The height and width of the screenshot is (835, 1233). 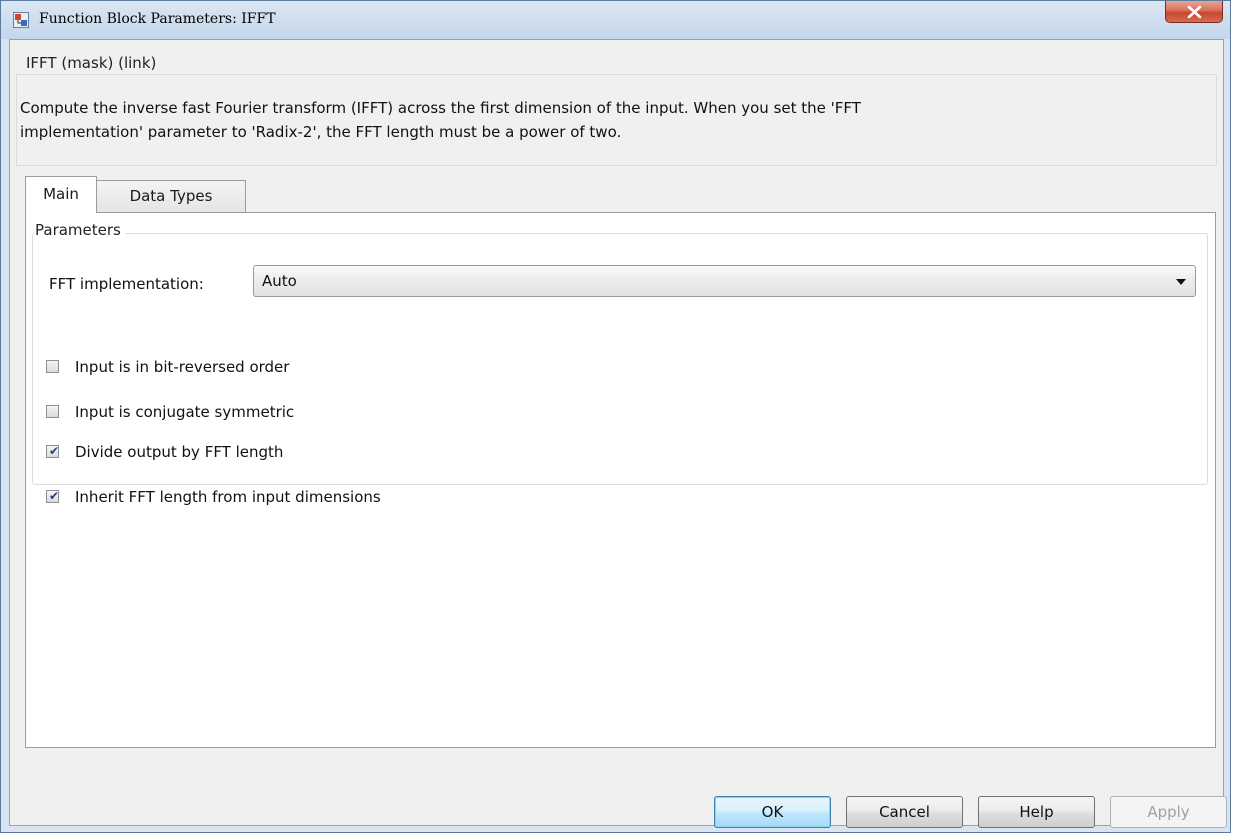 I want to click on help-button: Help, so click(x=1036, y=812).